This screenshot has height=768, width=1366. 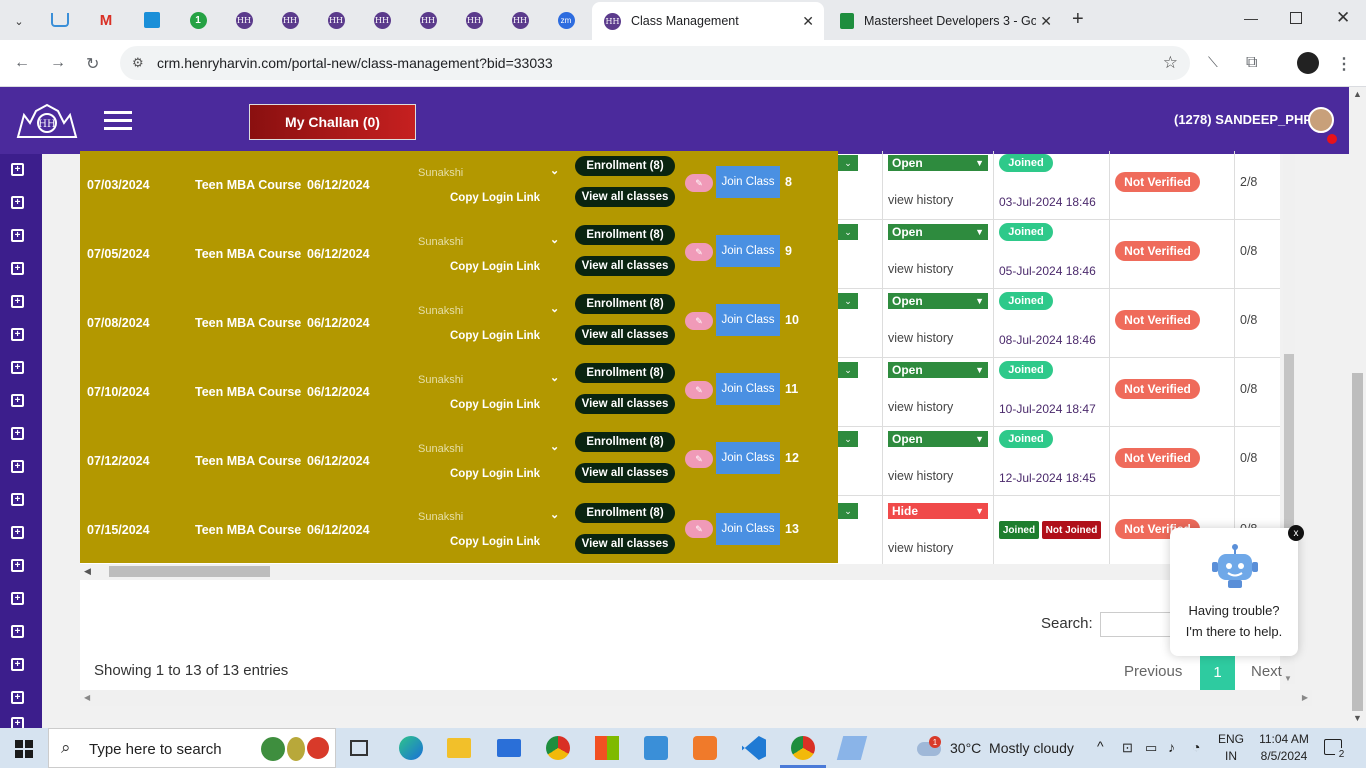 I want to click on chrome-active-icon, so click(x=803, y=748).